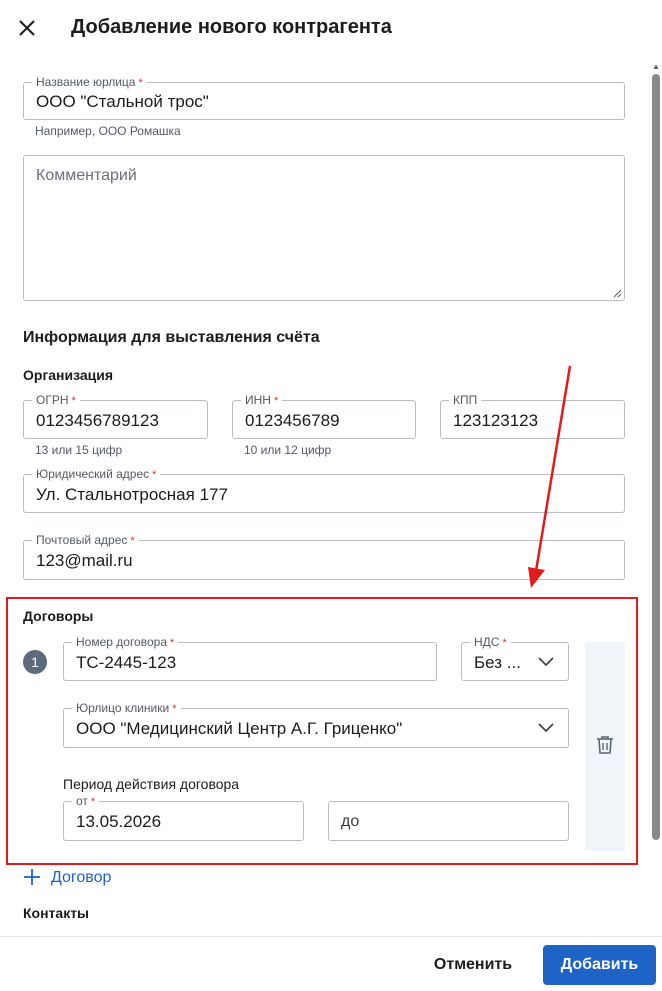 This screenshot has height=991, width=662. I want to click on inn-field: ИНН * 0123456789, so click(324, 416).